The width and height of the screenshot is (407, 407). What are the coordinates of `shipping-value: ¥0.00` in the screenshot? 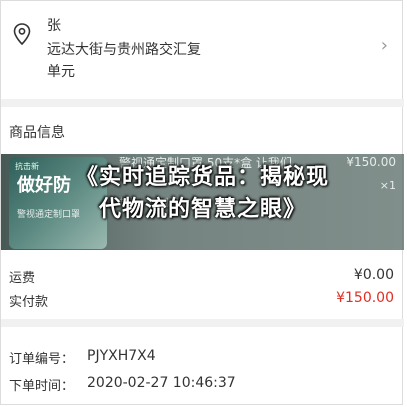 It's located at (373, 275).